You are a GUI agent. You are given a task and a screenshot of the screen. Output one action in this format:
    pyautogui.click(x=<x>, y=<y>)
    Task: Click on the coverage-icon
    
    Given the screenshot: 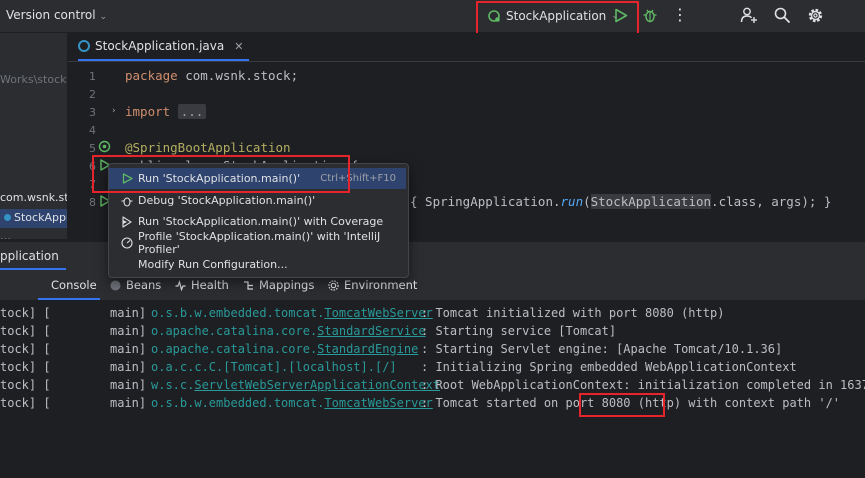 What is the action you would take?
    pyautogui.click(x=127, y=221)
    